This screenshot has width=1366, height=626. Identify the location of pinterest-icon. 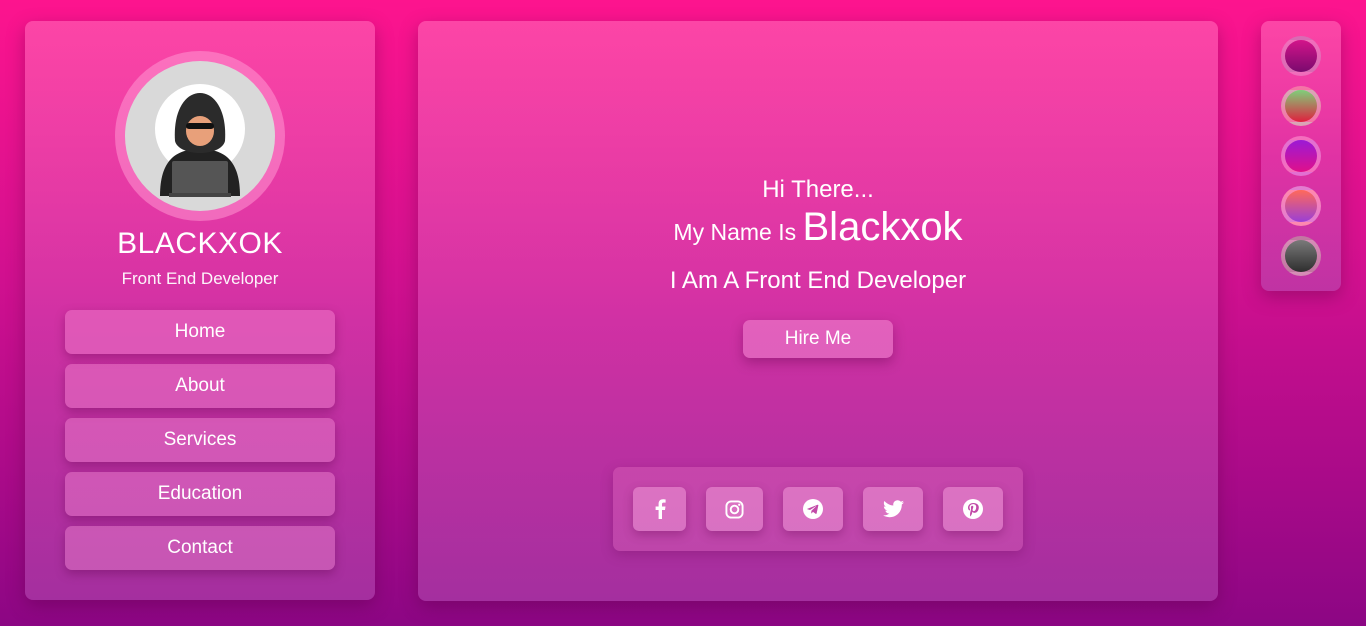
(973, 509).